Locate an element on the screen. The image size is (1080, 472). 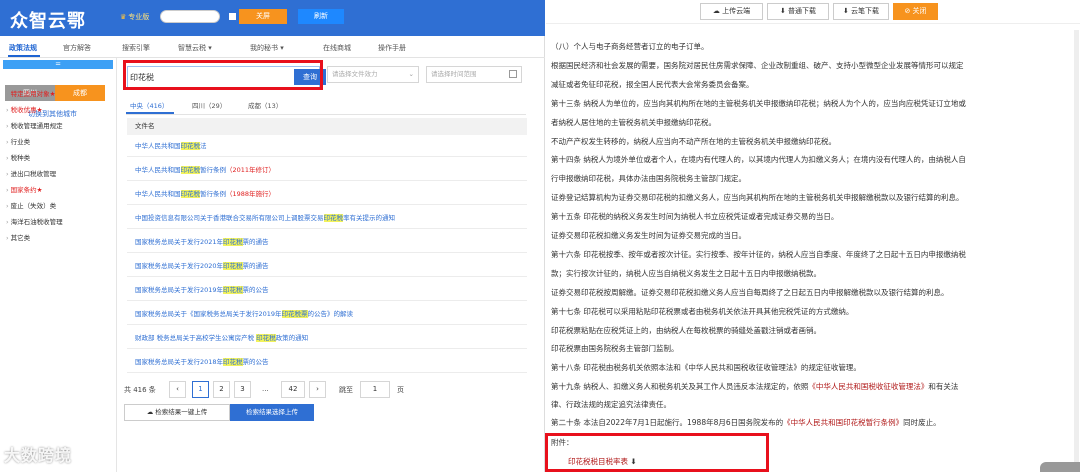
next-page-button: › is located at coordinates (317, 389).